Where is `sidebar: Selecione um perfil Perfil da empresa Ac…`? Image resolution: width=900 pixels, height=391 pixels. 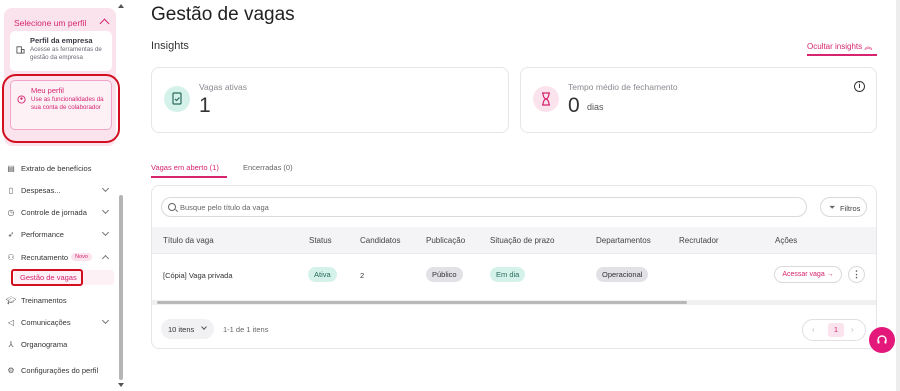
sidebar: Selecione um perfil Perfil da empresa Ac… is located at coordinates (63, 195).